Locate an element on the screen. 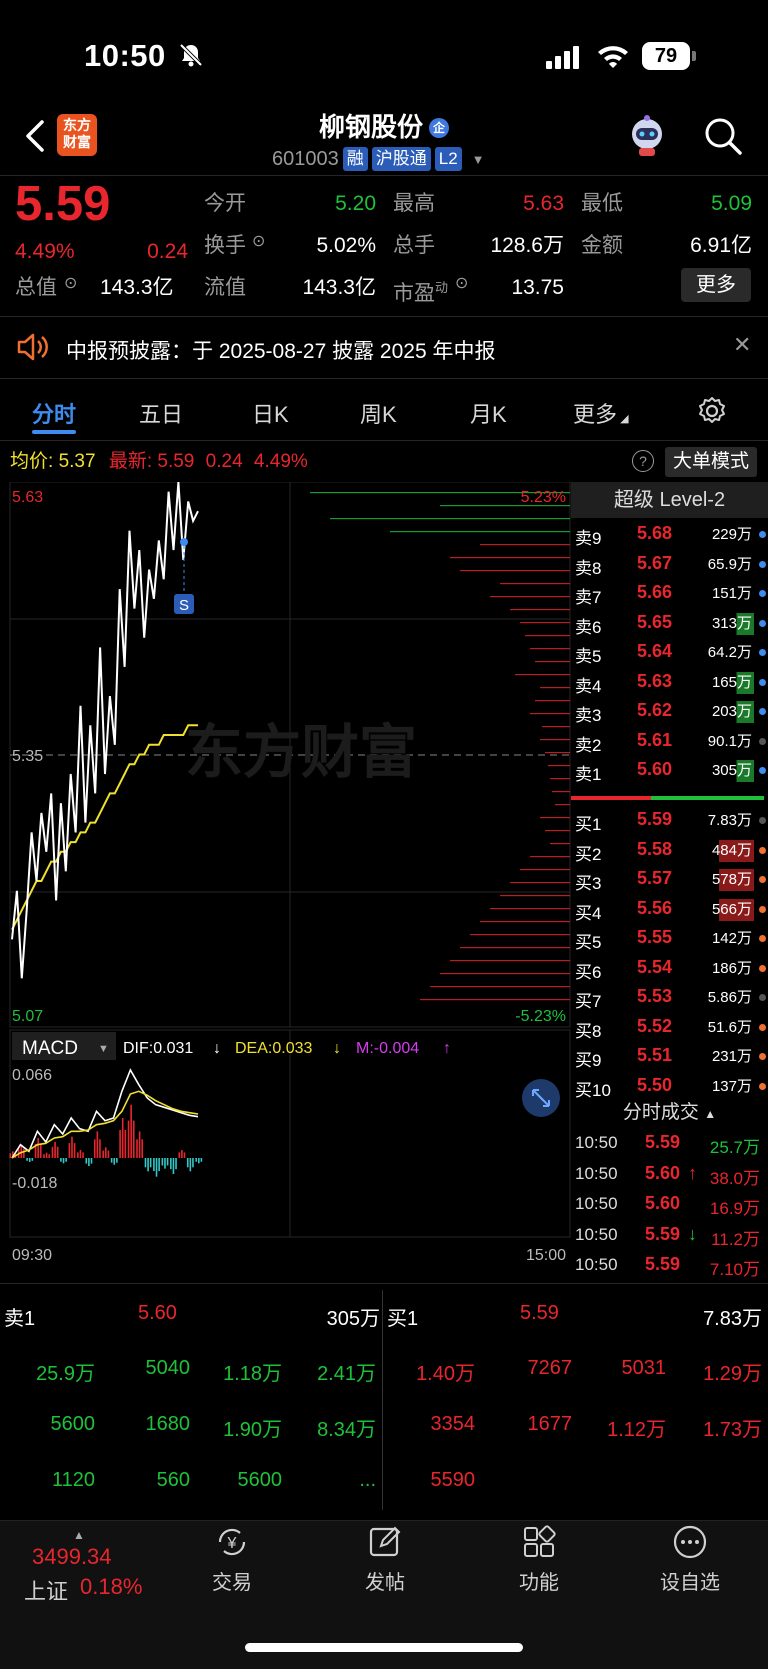  queue-buy-item: 5031 is located at coordinates (644, 1368).